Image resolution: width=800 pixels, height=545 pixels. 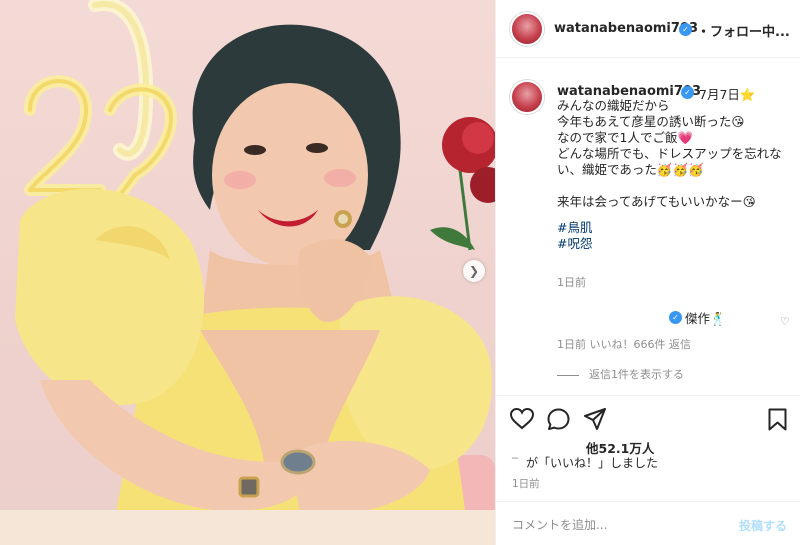 What do you see at coordinates (612, 525) in the screenshot?
I see `comment-input` at bounding box center [612, 525].